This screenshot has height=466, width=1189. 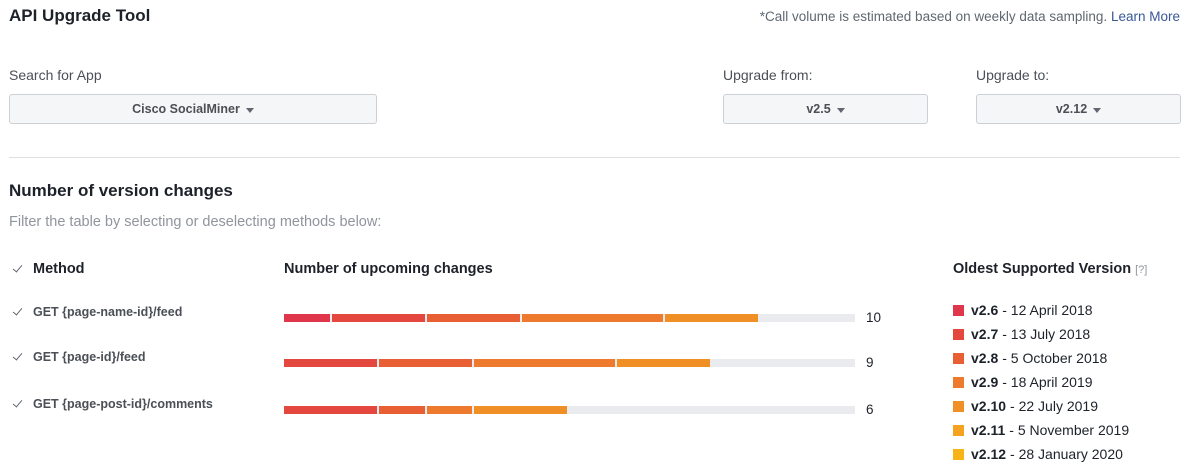 I want to click on upgrade-from-label: Upgrade from:, so click(x=768, y=75).